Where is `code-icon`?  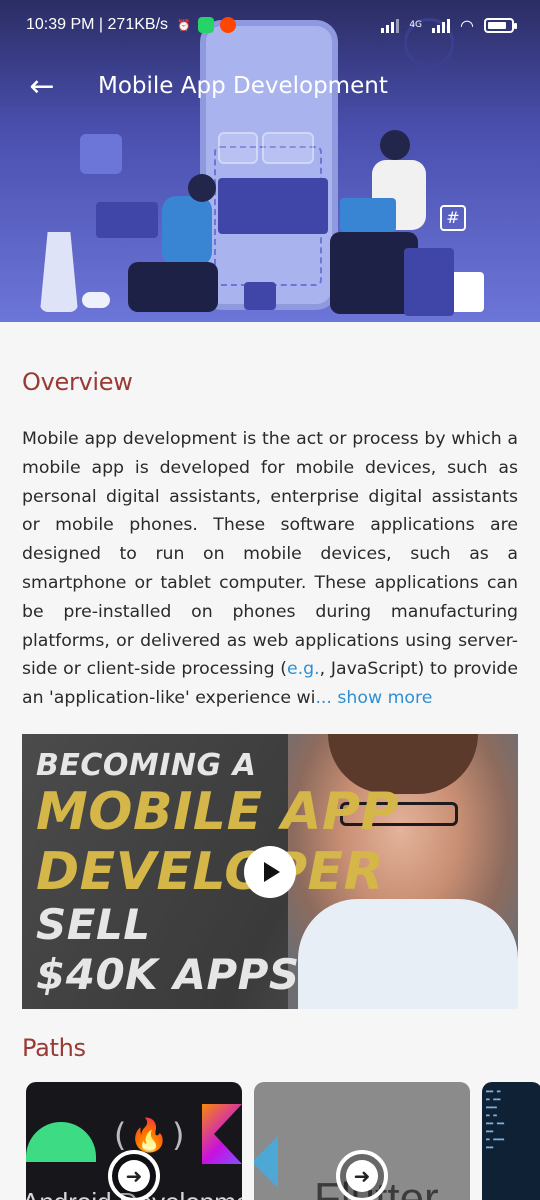 code-icon is located at coordinates (238, 148).